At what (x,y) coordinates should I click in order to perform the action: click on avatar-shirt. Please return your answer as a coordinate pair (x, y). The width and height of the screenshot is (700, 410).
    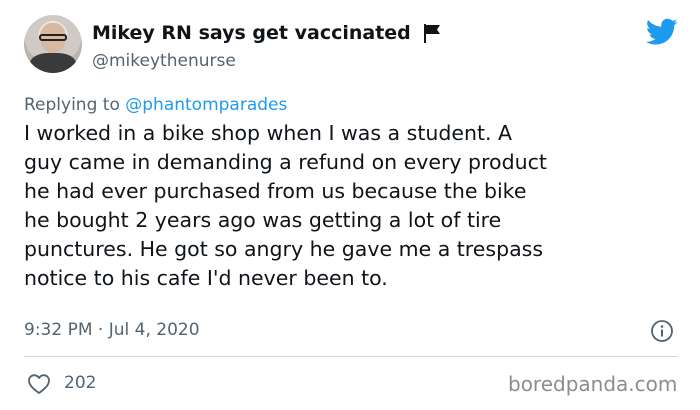
    Looking at the image, I should click on (53, 63).